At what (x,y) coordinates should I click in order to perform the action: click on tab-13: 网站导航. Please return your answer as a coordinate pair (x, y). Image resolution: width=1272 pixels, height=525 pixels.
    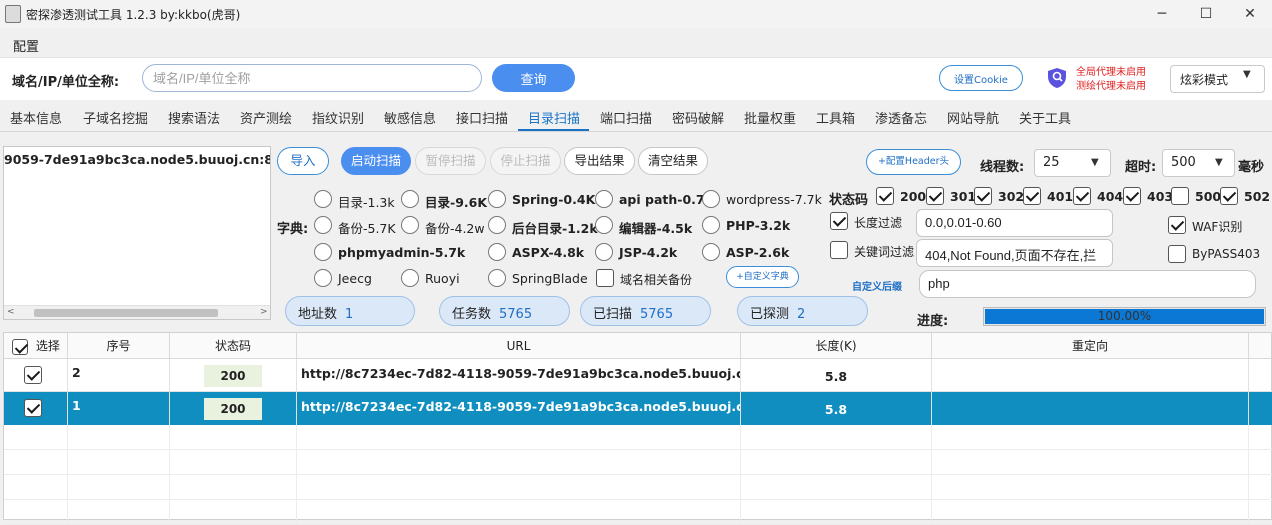
    Looking at the image, I should click on (973, 117).